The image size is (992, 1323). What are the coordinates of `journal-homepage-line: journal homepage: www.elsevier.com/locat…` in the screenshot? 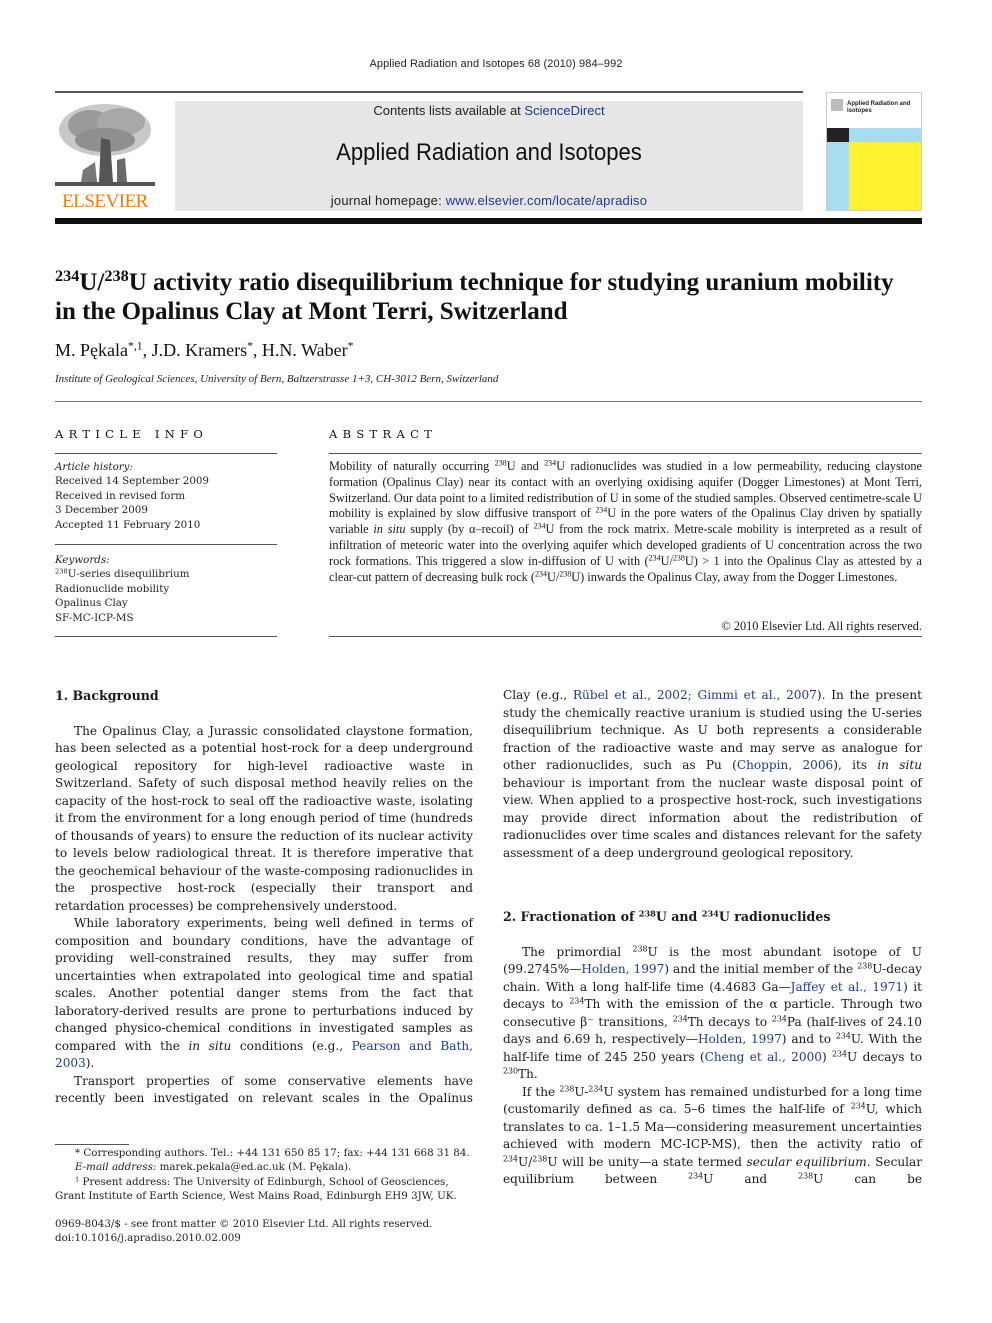 It's located at (489, 200).